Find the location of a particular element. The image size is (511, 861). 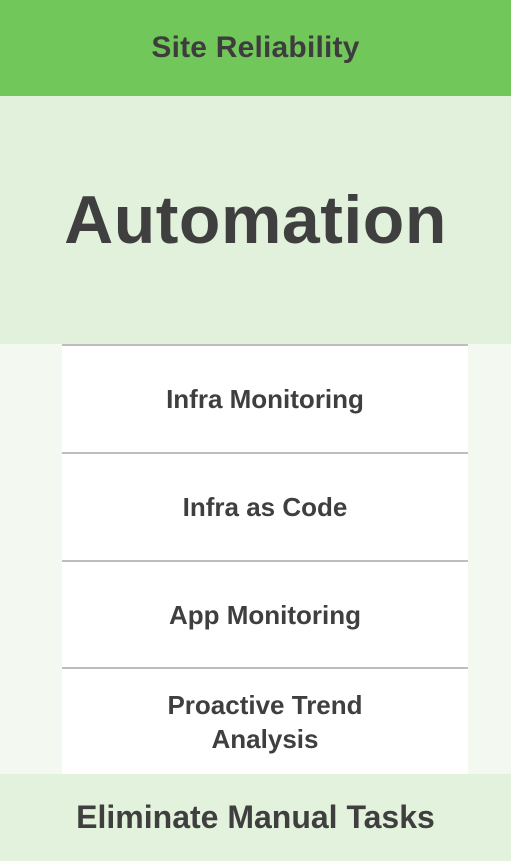

list-item-label: App Monitoring is located at coordinates (265, 614).